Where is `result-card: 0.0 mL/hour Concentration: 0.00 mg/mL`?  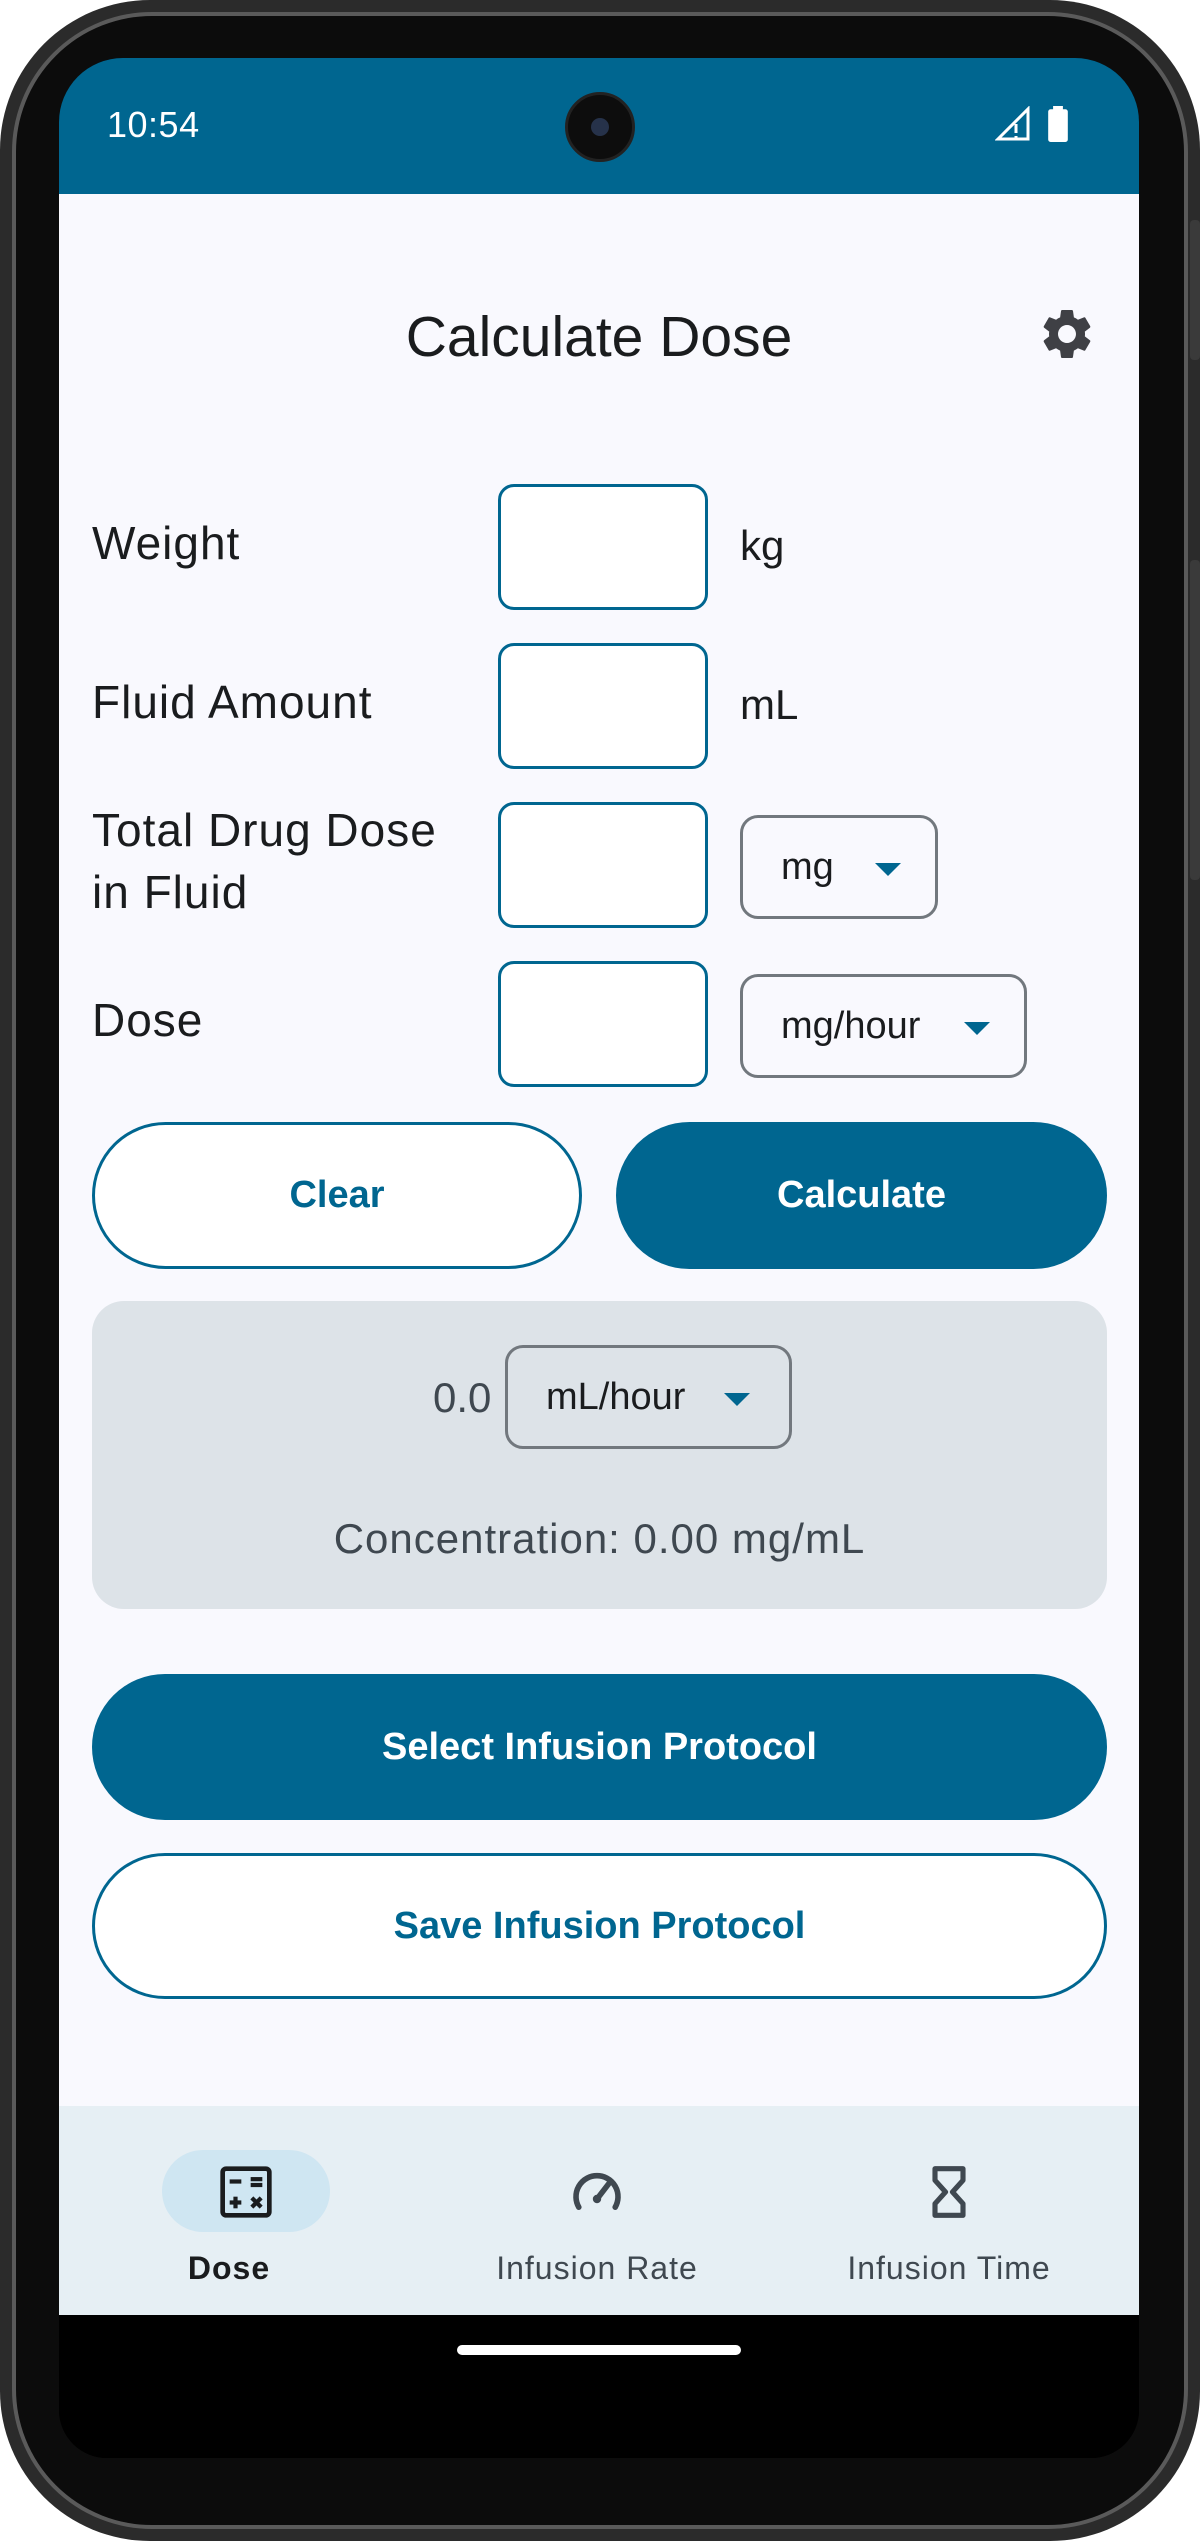
result-card: 0.0 mL/hour Concentration: 0.00 mg/mL is located at coordinates (599, 1455).